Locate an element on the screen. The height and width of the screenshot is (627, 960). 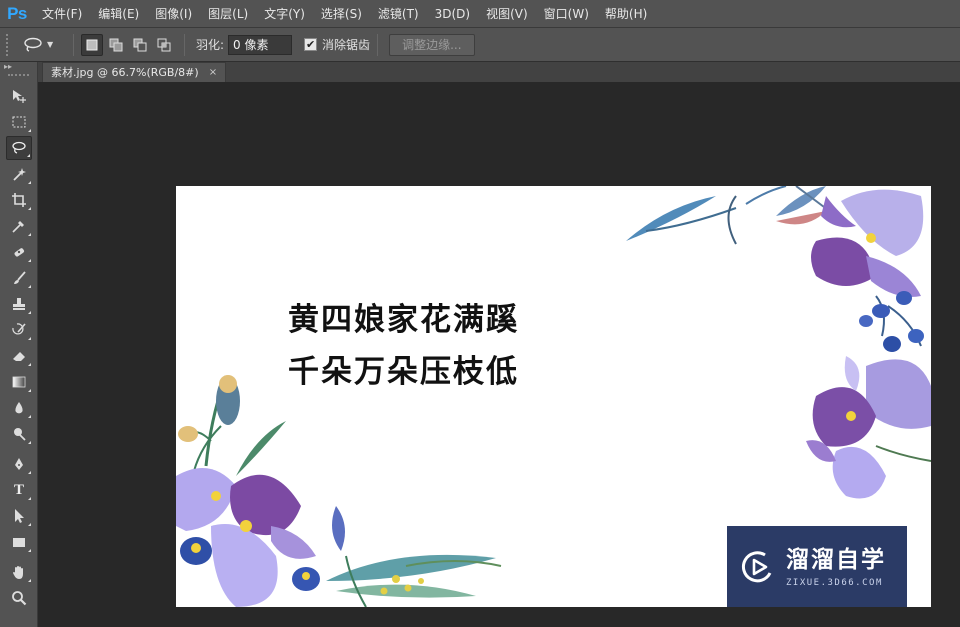
menu-select: 选择(S) is located at coordinates (341, 14).